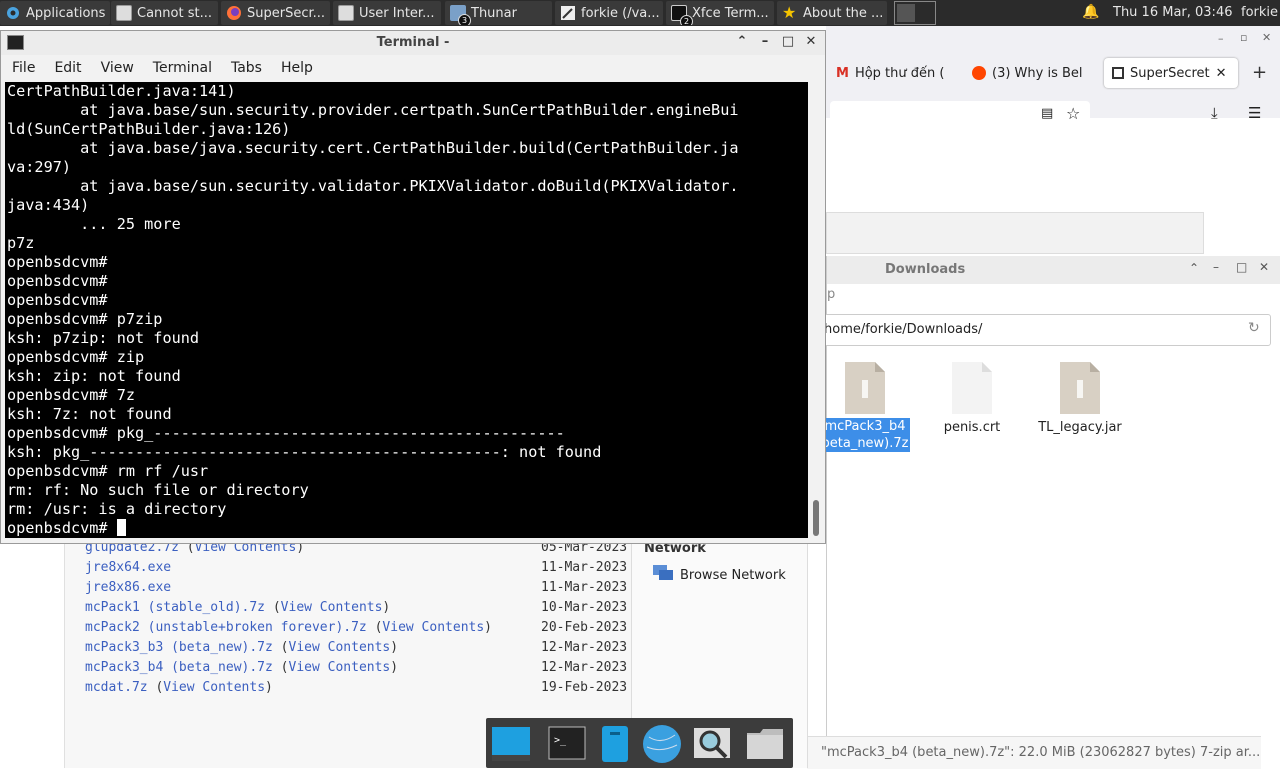 The height and width of the screenshot is (769, 1280). What do you see at coordinates (1031, 73) in the screenshot?
I see `tab-reddit: (3) Why is Bel` at bounding box center [1031, 73].